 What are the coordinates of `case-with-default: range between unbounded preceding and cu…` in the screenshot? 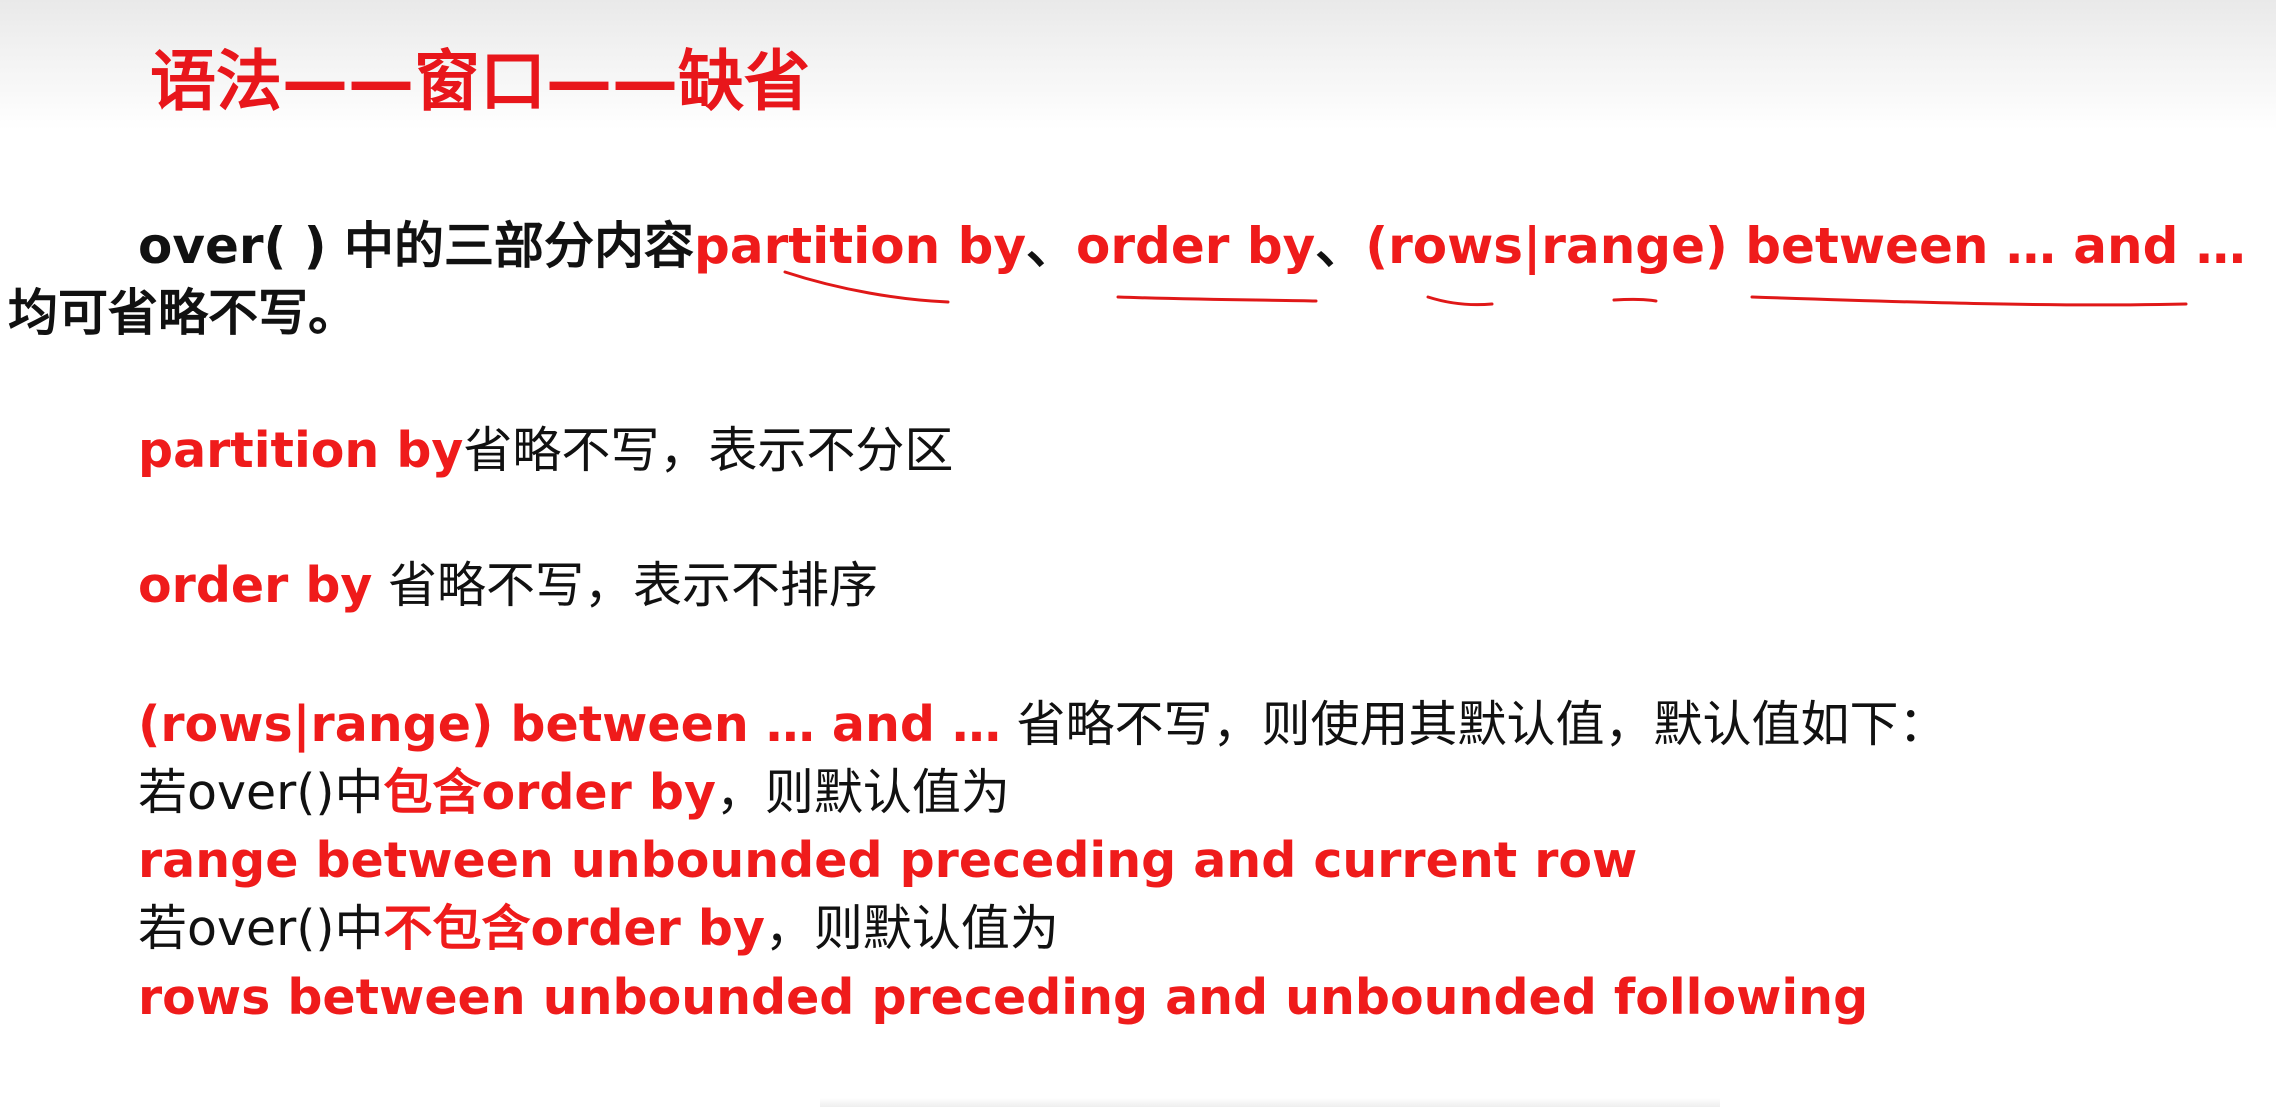 It's located at (888, 860).